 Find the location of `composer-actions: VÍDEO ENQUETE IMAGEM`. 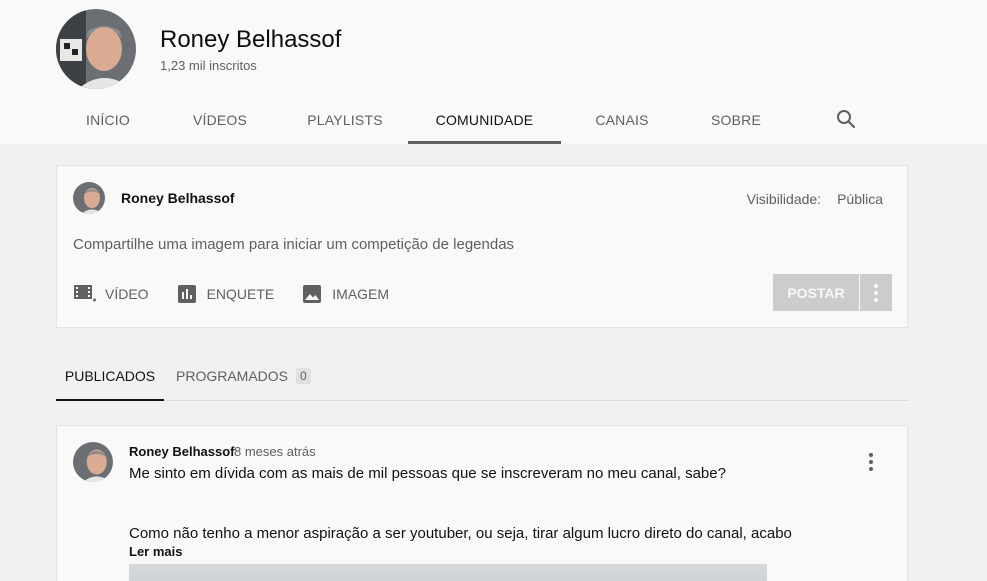

composer-actions: VÍDEO ENQUETE IMAGEM is located at coordinates (244, 294).